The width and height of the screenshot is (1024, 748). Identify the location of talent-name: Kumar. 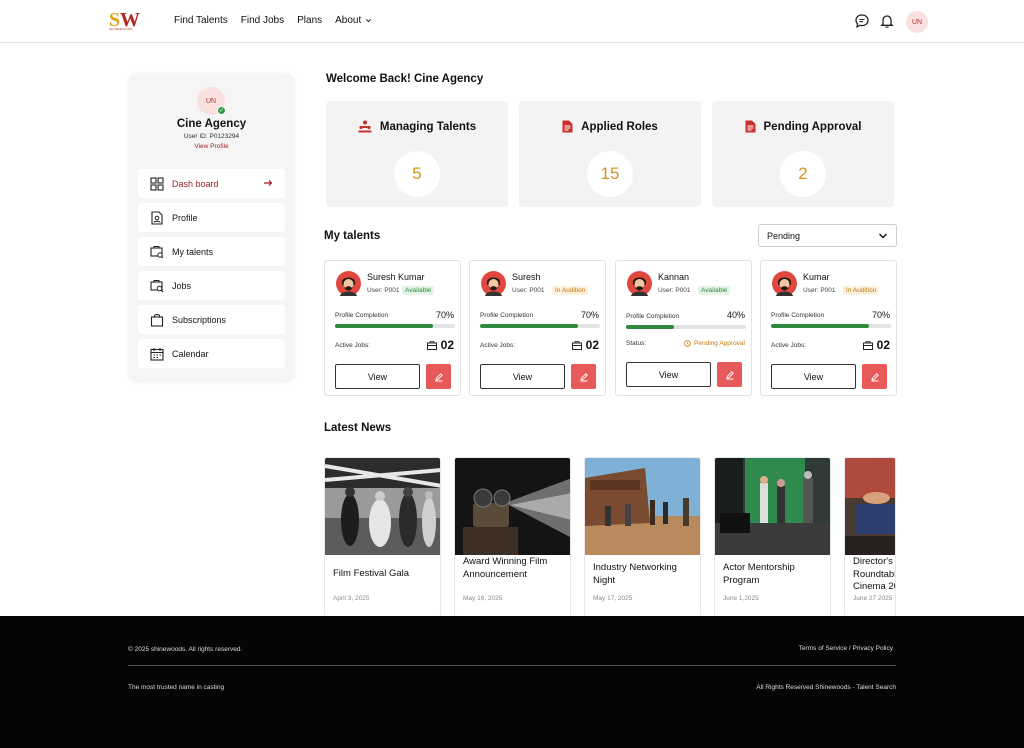
(816, 277).